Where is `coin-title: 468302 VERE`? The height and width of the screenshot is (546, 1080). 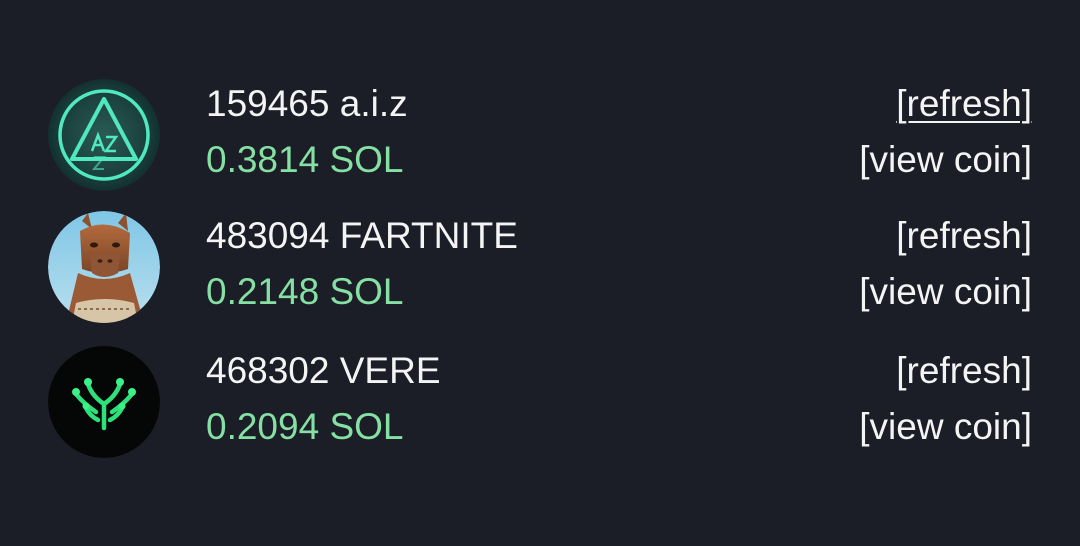
coin-title: 468302 VERE is located at coordinates (323, 371).